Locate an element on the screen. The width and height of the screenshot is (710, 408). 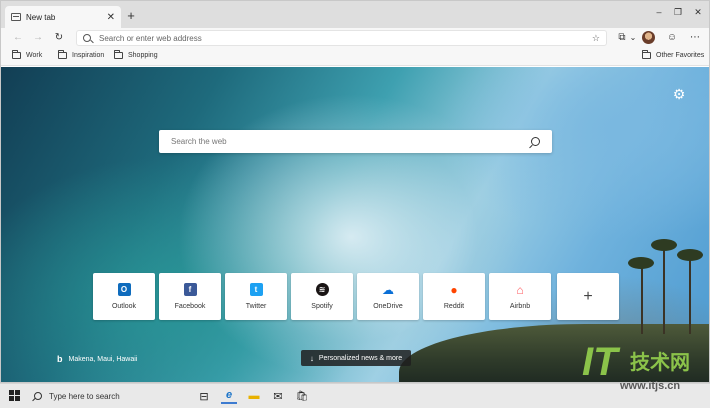
tile-label: Airbnb is located at coordinates (520, 306).